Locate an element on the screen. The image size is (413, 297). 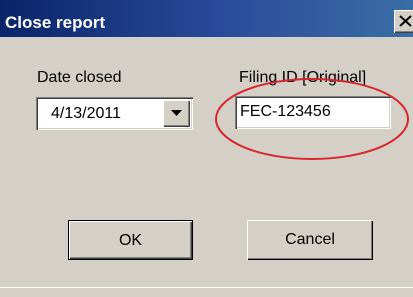
close-icon is located at coordinates (405, 21).